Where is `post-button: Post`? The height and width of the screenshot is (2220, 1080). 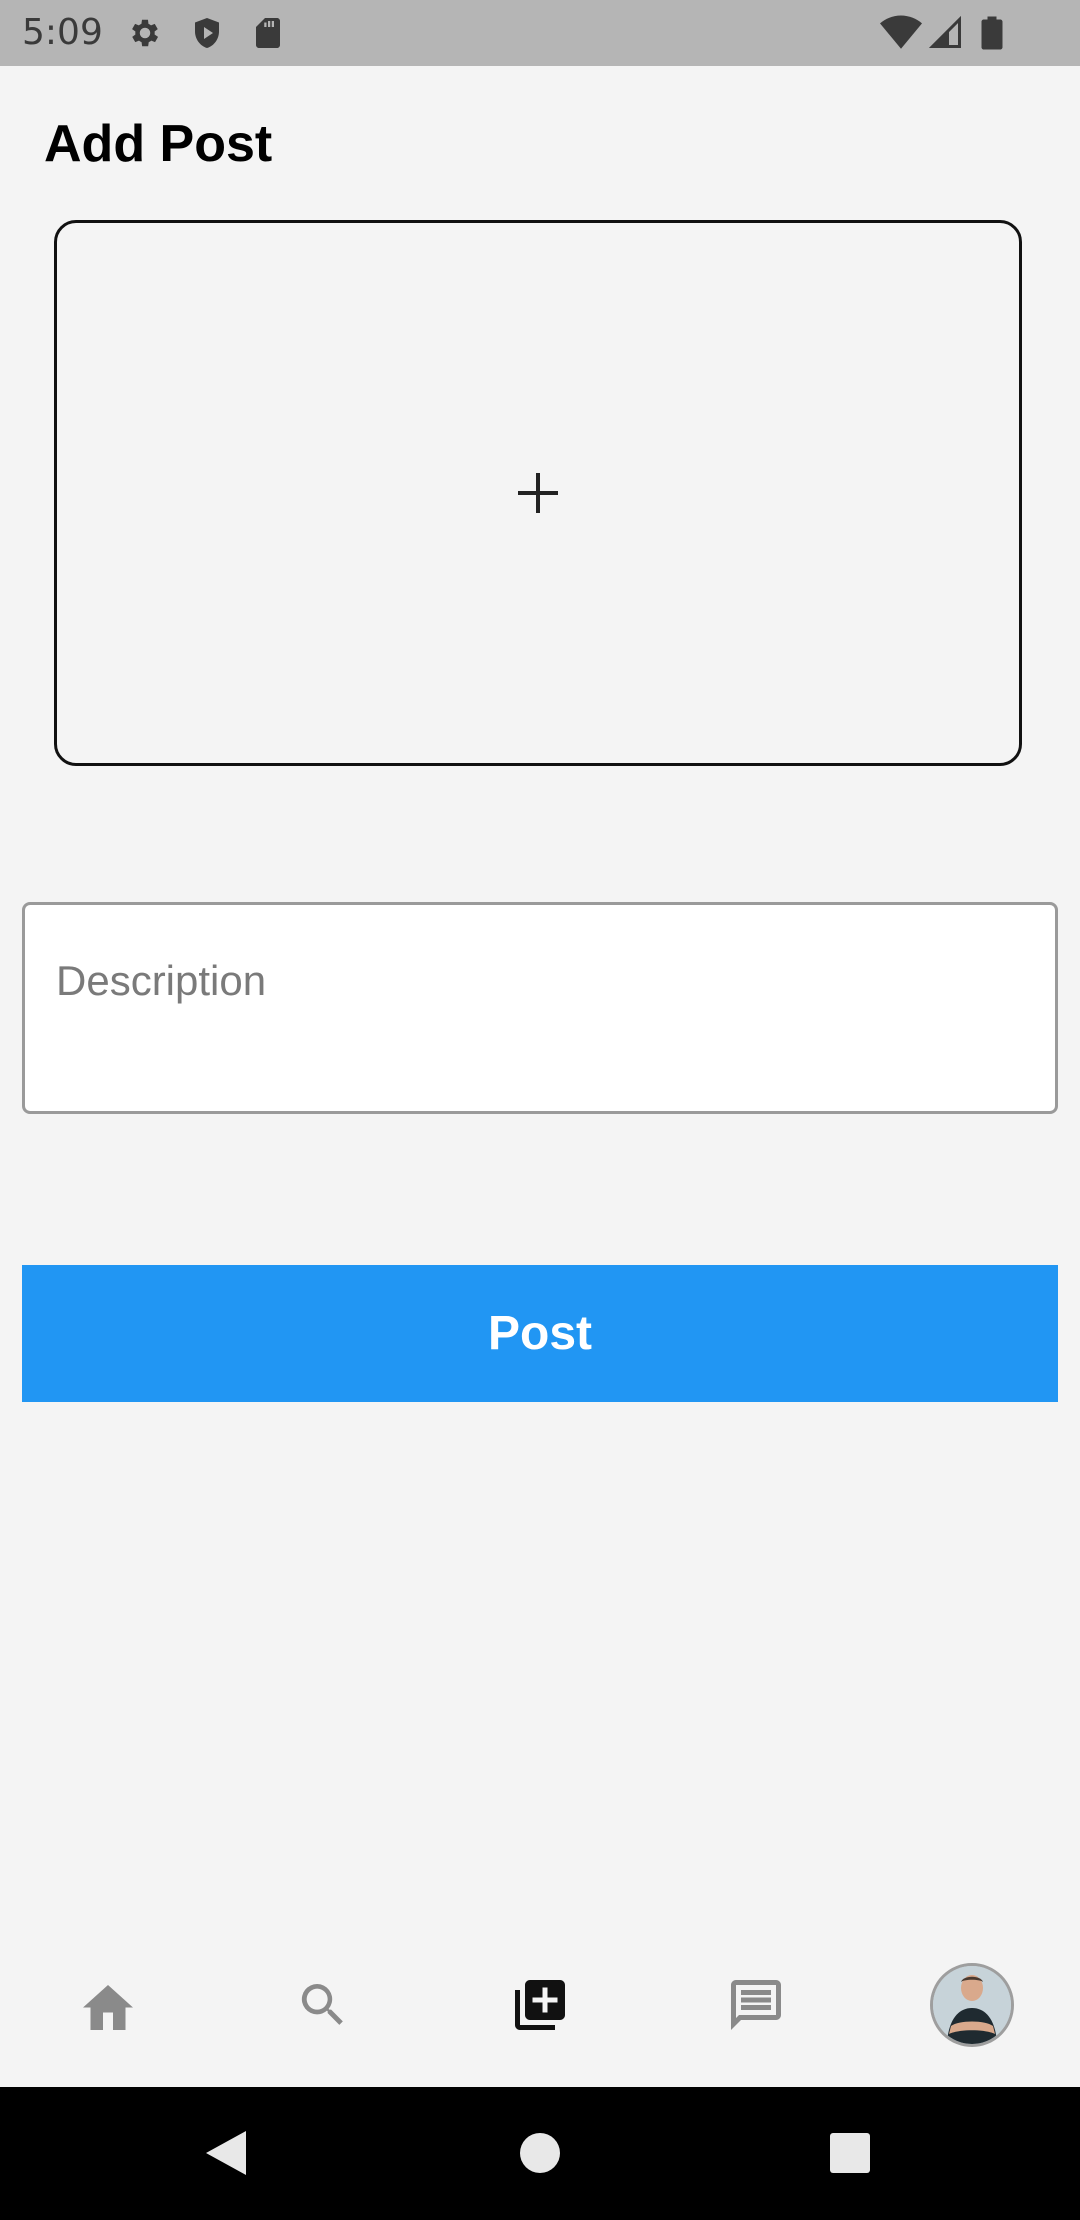
post-button: Post is located at coordinates (540, 1333).